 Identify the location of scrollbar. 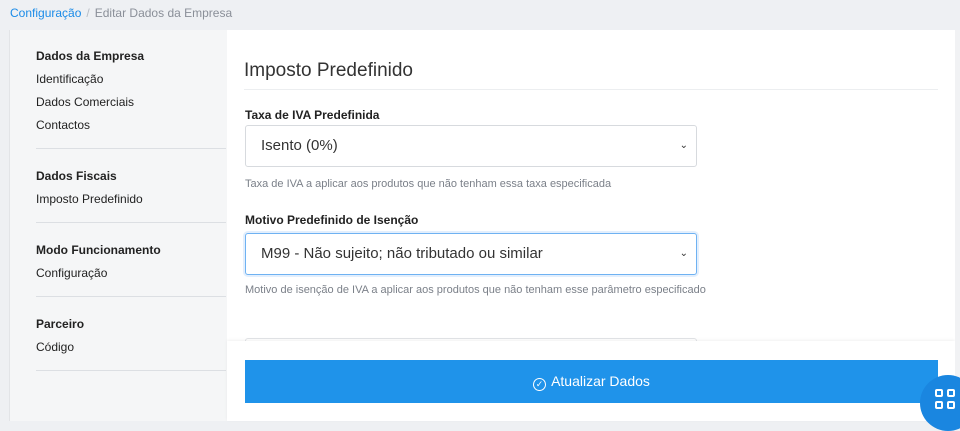
(957, 225).